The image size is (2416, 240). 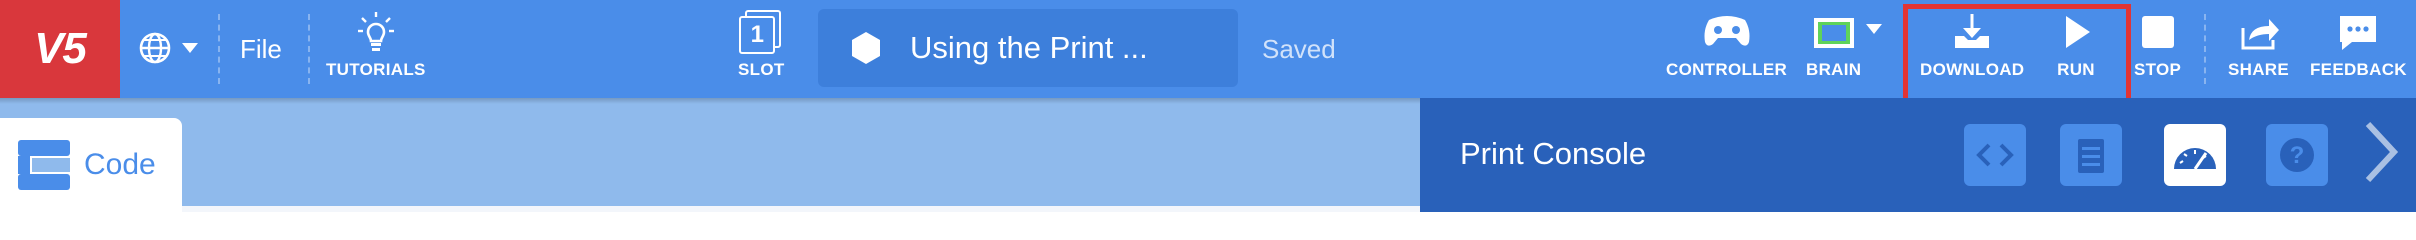 What do you see at coordinates (866, 48) in the screenshot?
I see `hexagon-icon` at bounding box center [866, 48].